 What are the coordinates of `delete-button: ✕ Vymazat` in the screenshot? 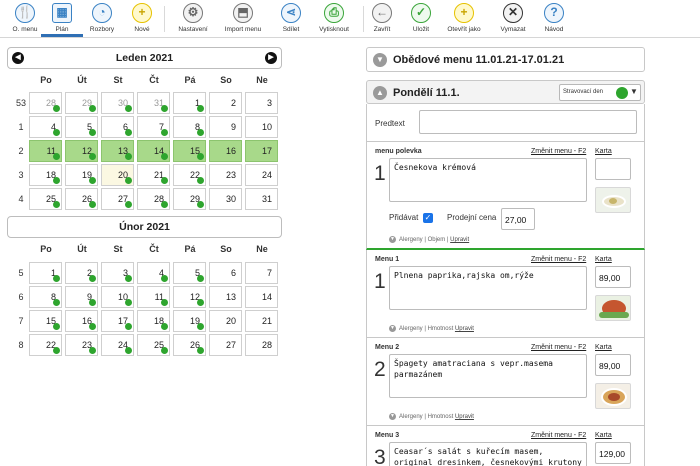 It's located at (513, 19).